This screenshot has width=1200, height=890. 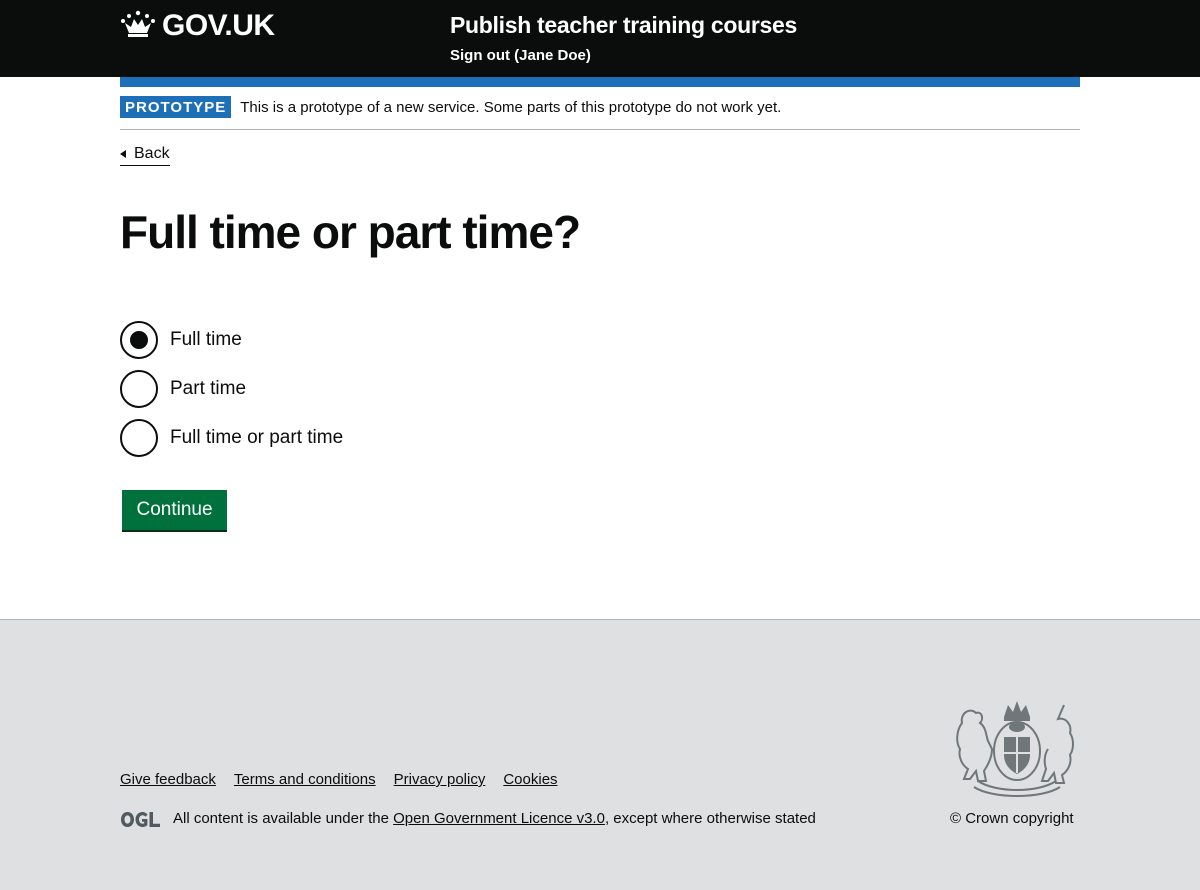 What do you see at coordinates (623, 25) in the screenshot?
I see `service-name: Publish teacher training courses` at bounding box center [623, 25].